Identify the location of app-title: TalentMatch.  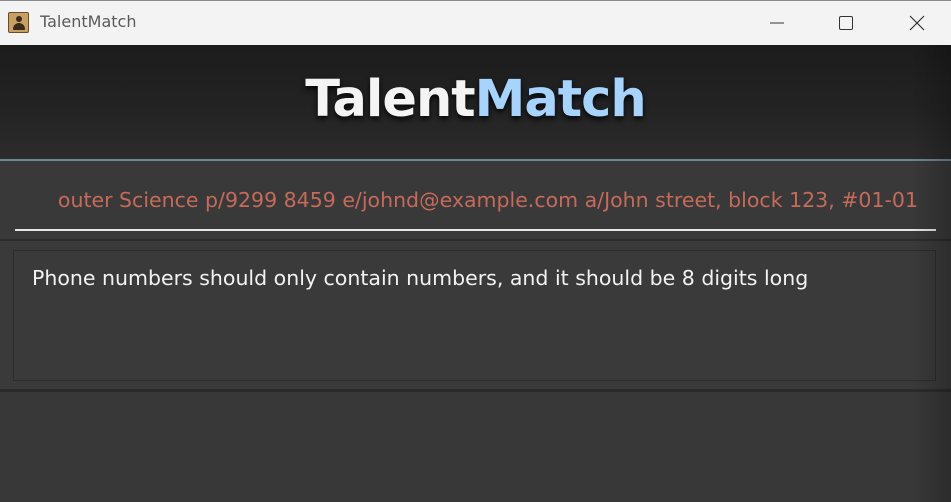
(475, 99).